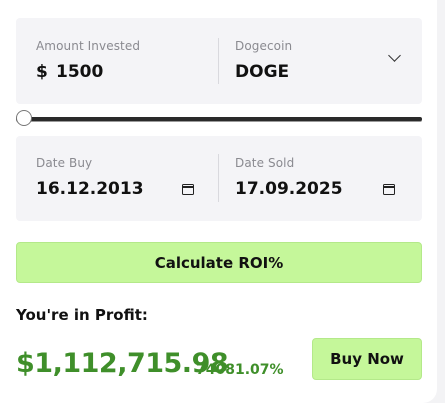 This screenshot has width=445, height=403. I want to click on date-buy-field: Date Buy 16.12.2013, so click(117, 178).